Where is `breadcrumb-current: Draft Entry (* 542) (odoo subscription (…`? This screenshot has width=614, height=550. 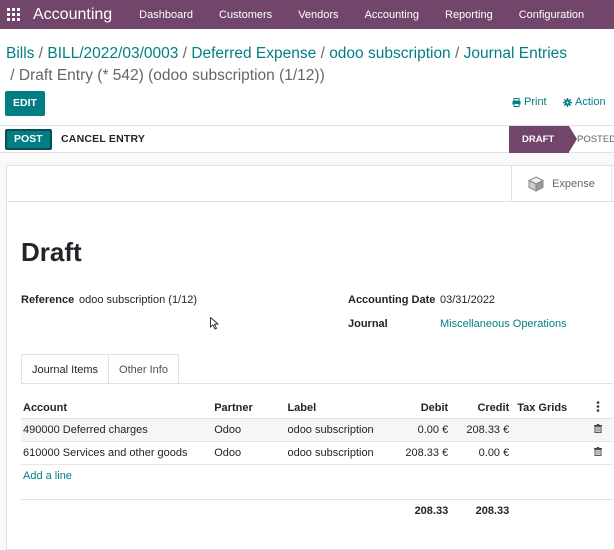 breadcrumb-current: Draft Entry (* 542) (odoo subscription (… is located at coordinates (171, 75).